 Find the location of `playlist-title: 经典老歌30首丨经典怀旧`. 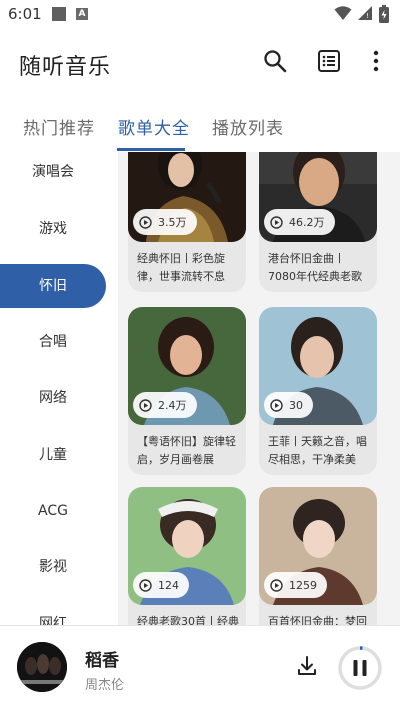

playlist-title: 经典老歌30首丨经典怀旧 is located at coordinates (188, 620).